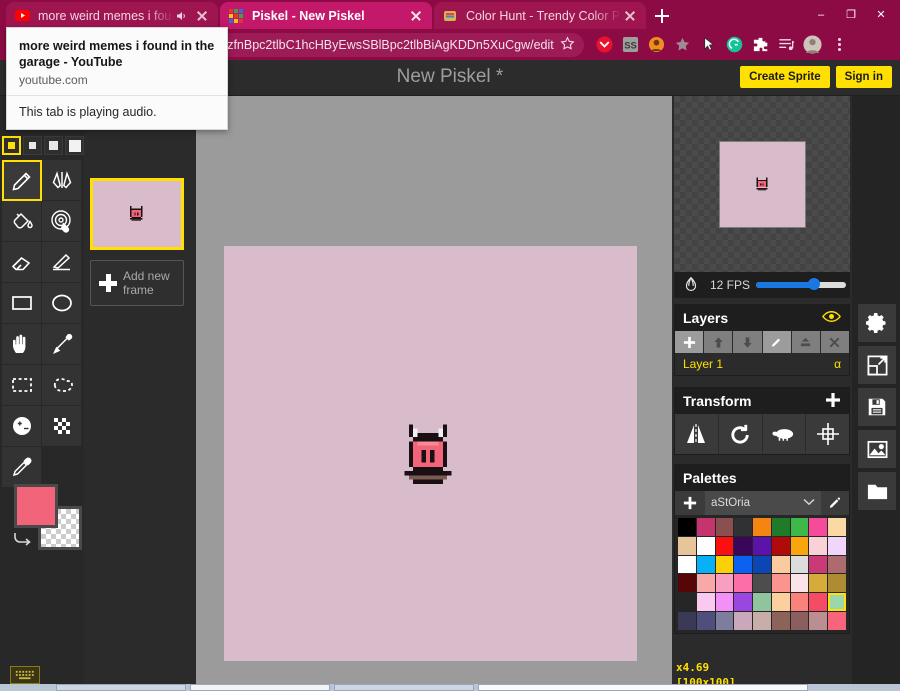  What do you see at coordinates (814, 284) in the screenshot?
I see `slider-knob` at bounding box center [814, 284].